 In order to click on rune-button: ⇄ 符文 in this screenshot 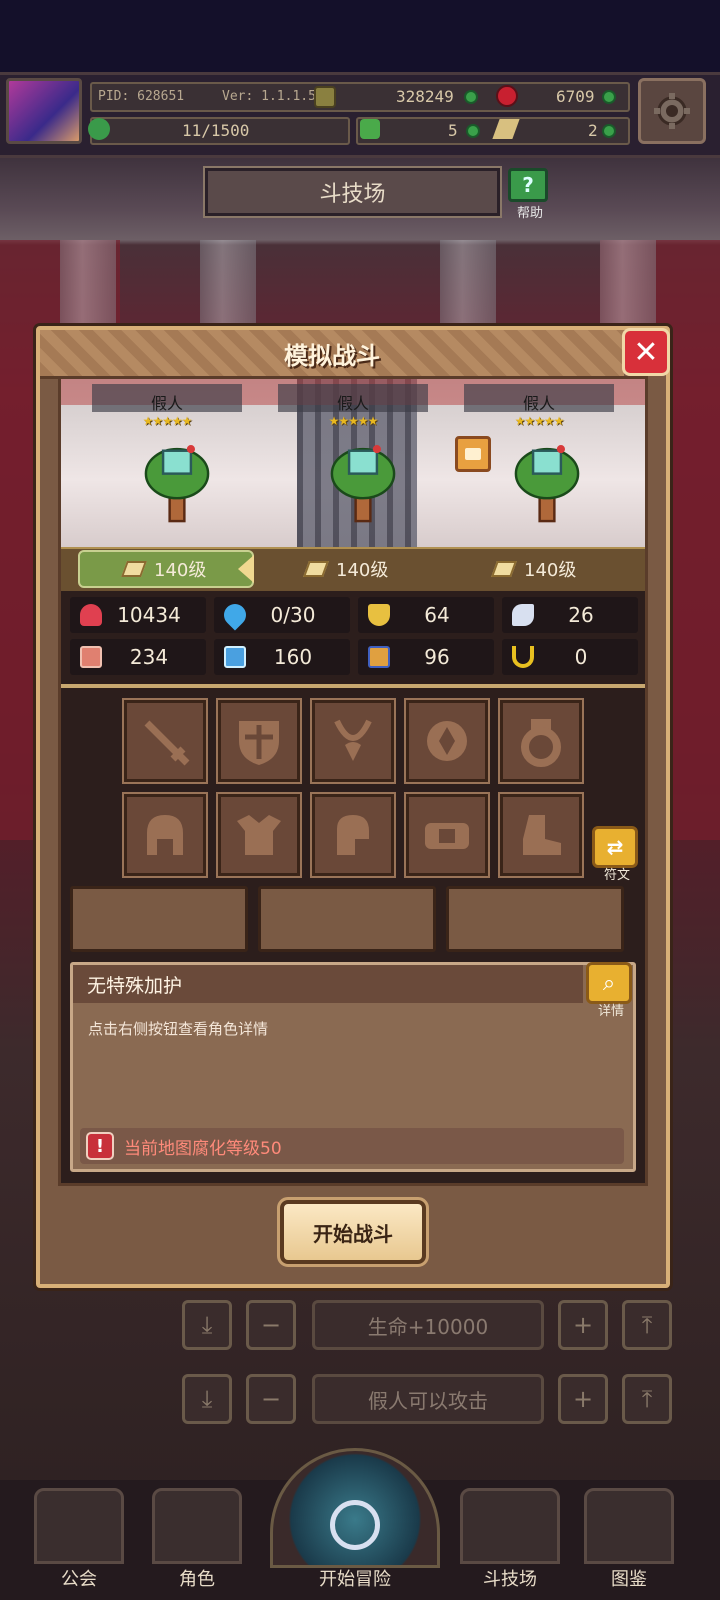, I will do `click(617, 854)`.